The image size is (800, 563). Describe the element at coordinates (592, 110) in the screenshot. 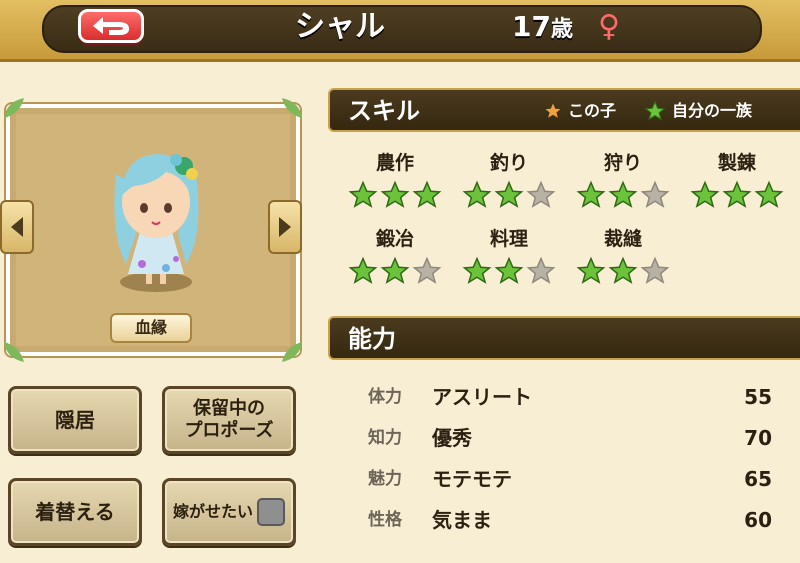

I see `legend-this-child-label: この子` at that location.